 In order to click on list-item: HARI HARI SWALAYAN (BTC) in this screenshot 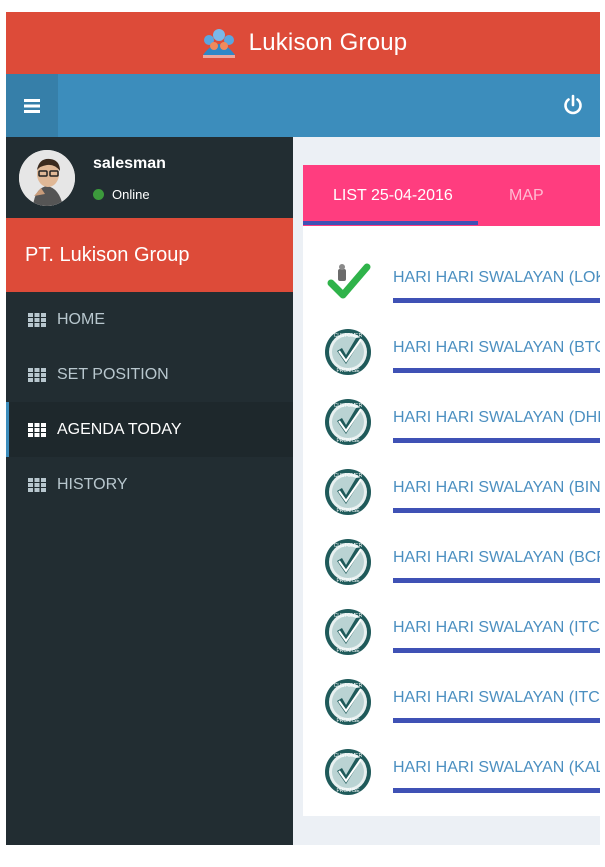, I will do `click(451, 348)`.